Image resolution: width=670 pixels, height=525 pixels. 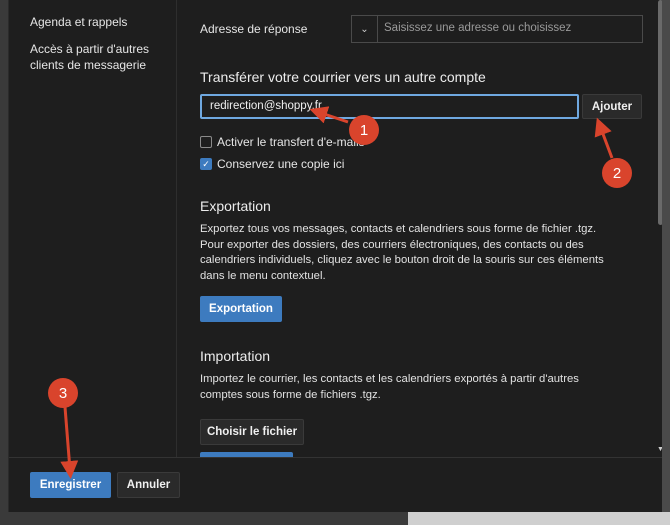 What do you see at coordinates (617, 173) in the screenshot?
I see `annotation-marker-2: 2` at bounding box center [617, 173].